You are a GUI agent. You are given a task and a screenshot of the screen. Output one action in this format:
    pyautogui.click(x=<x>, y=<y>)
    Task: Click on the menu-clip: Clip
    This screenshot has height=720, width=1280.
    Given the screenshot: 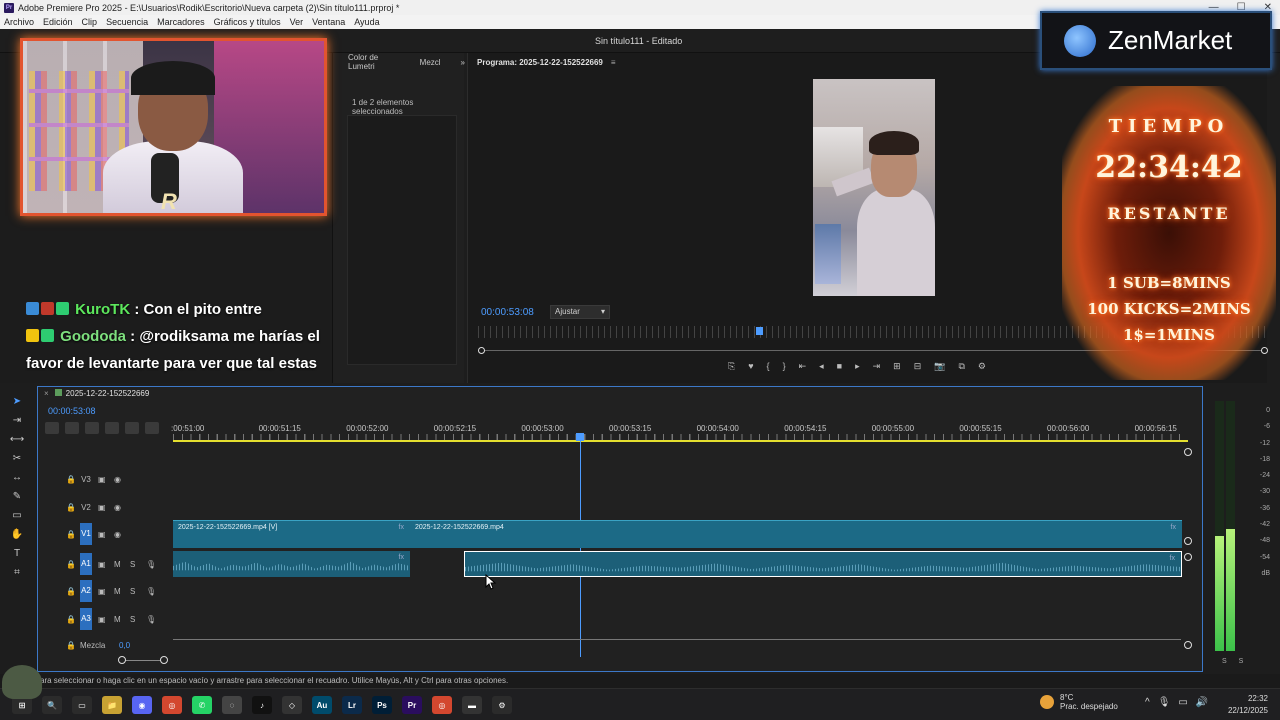 What is the action you would take?
    pyautogui.click(x=90, y=22)
    